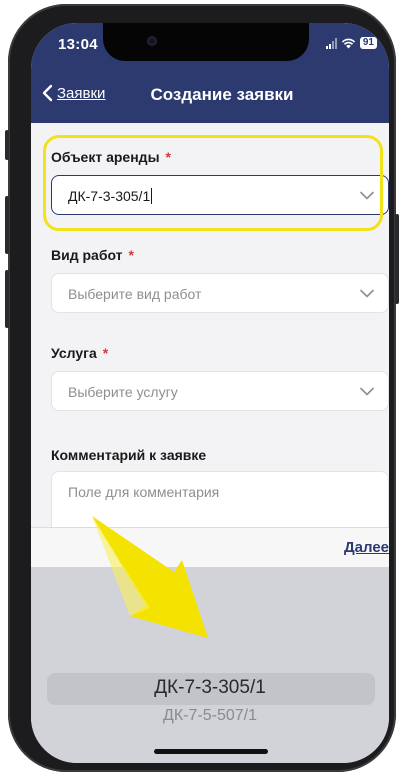 Image resolution: width=402 pixels, height=776 pixels. What do you see at coordinates (74, 353) in the screenshot?
I see `service-label-text: Услуга` at bounding box center [74, 353].